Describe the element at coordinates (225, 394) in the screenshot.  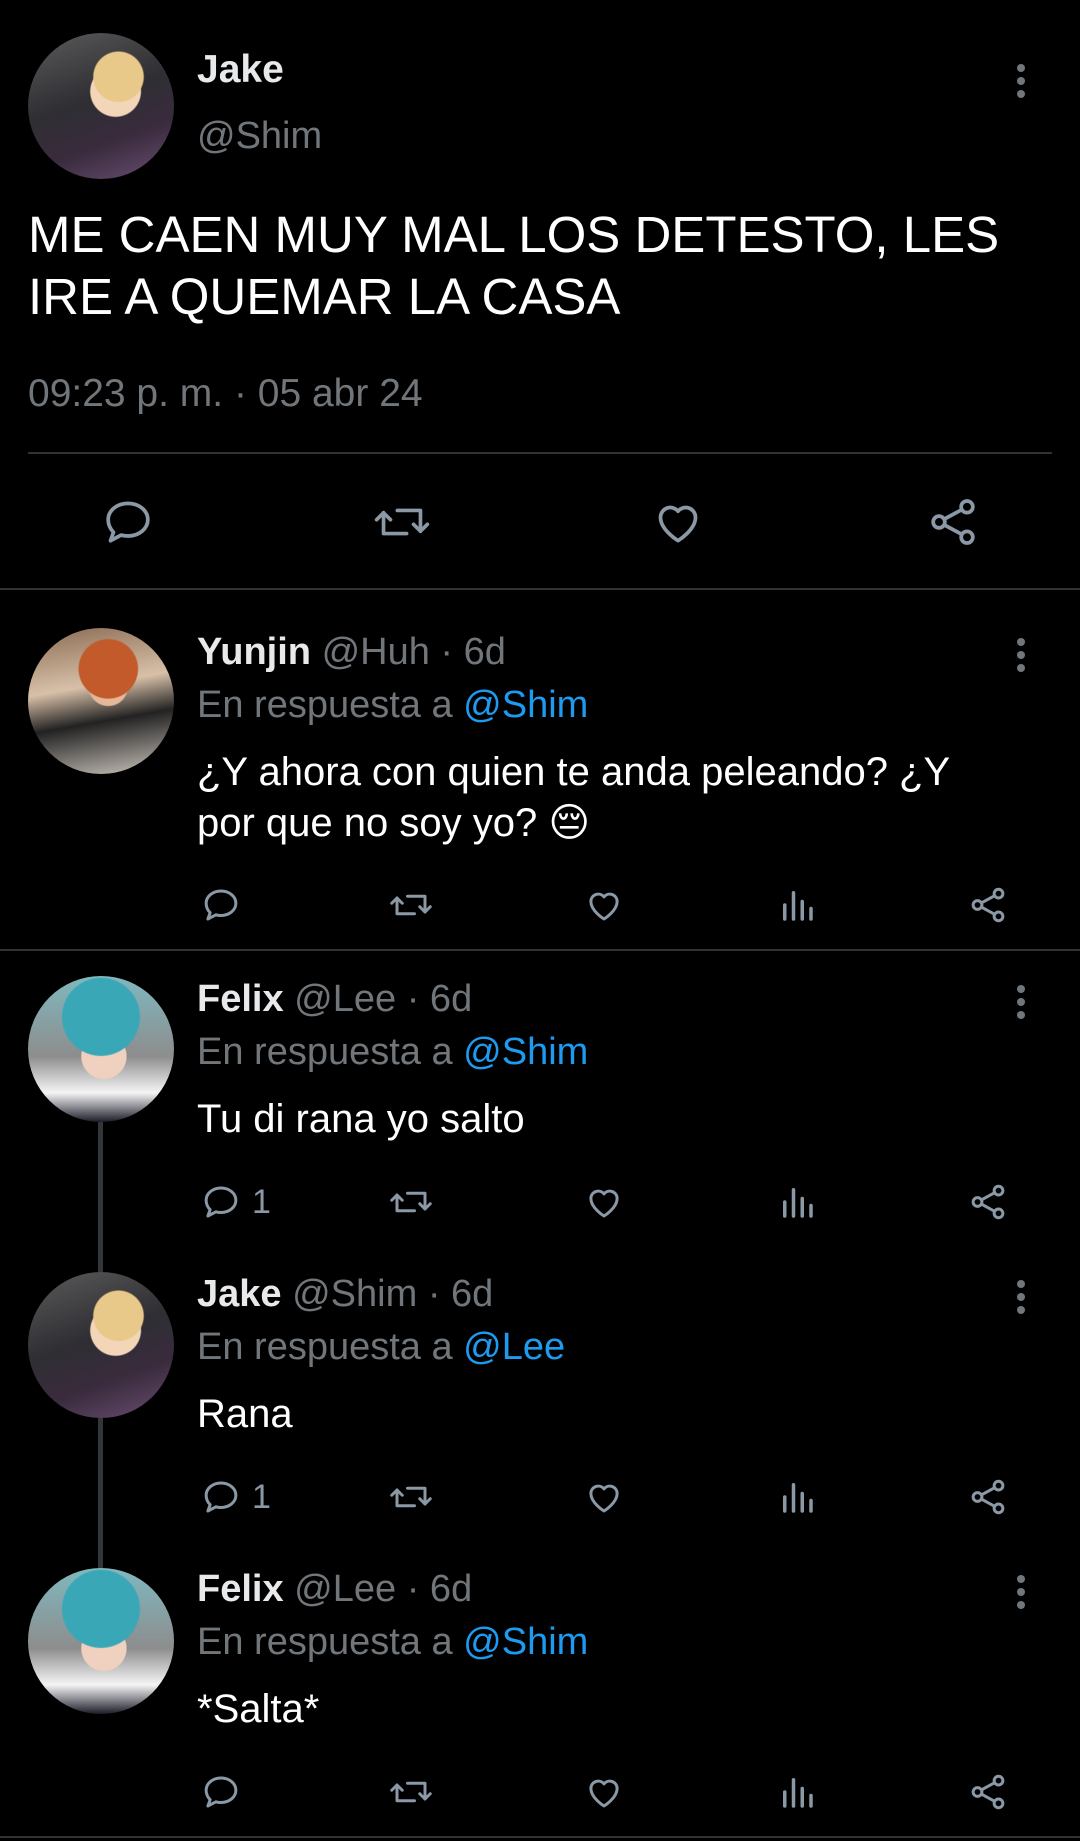
I see `tweet-timestamp: 09:23 p. m. · 05 abr 24` at that location.